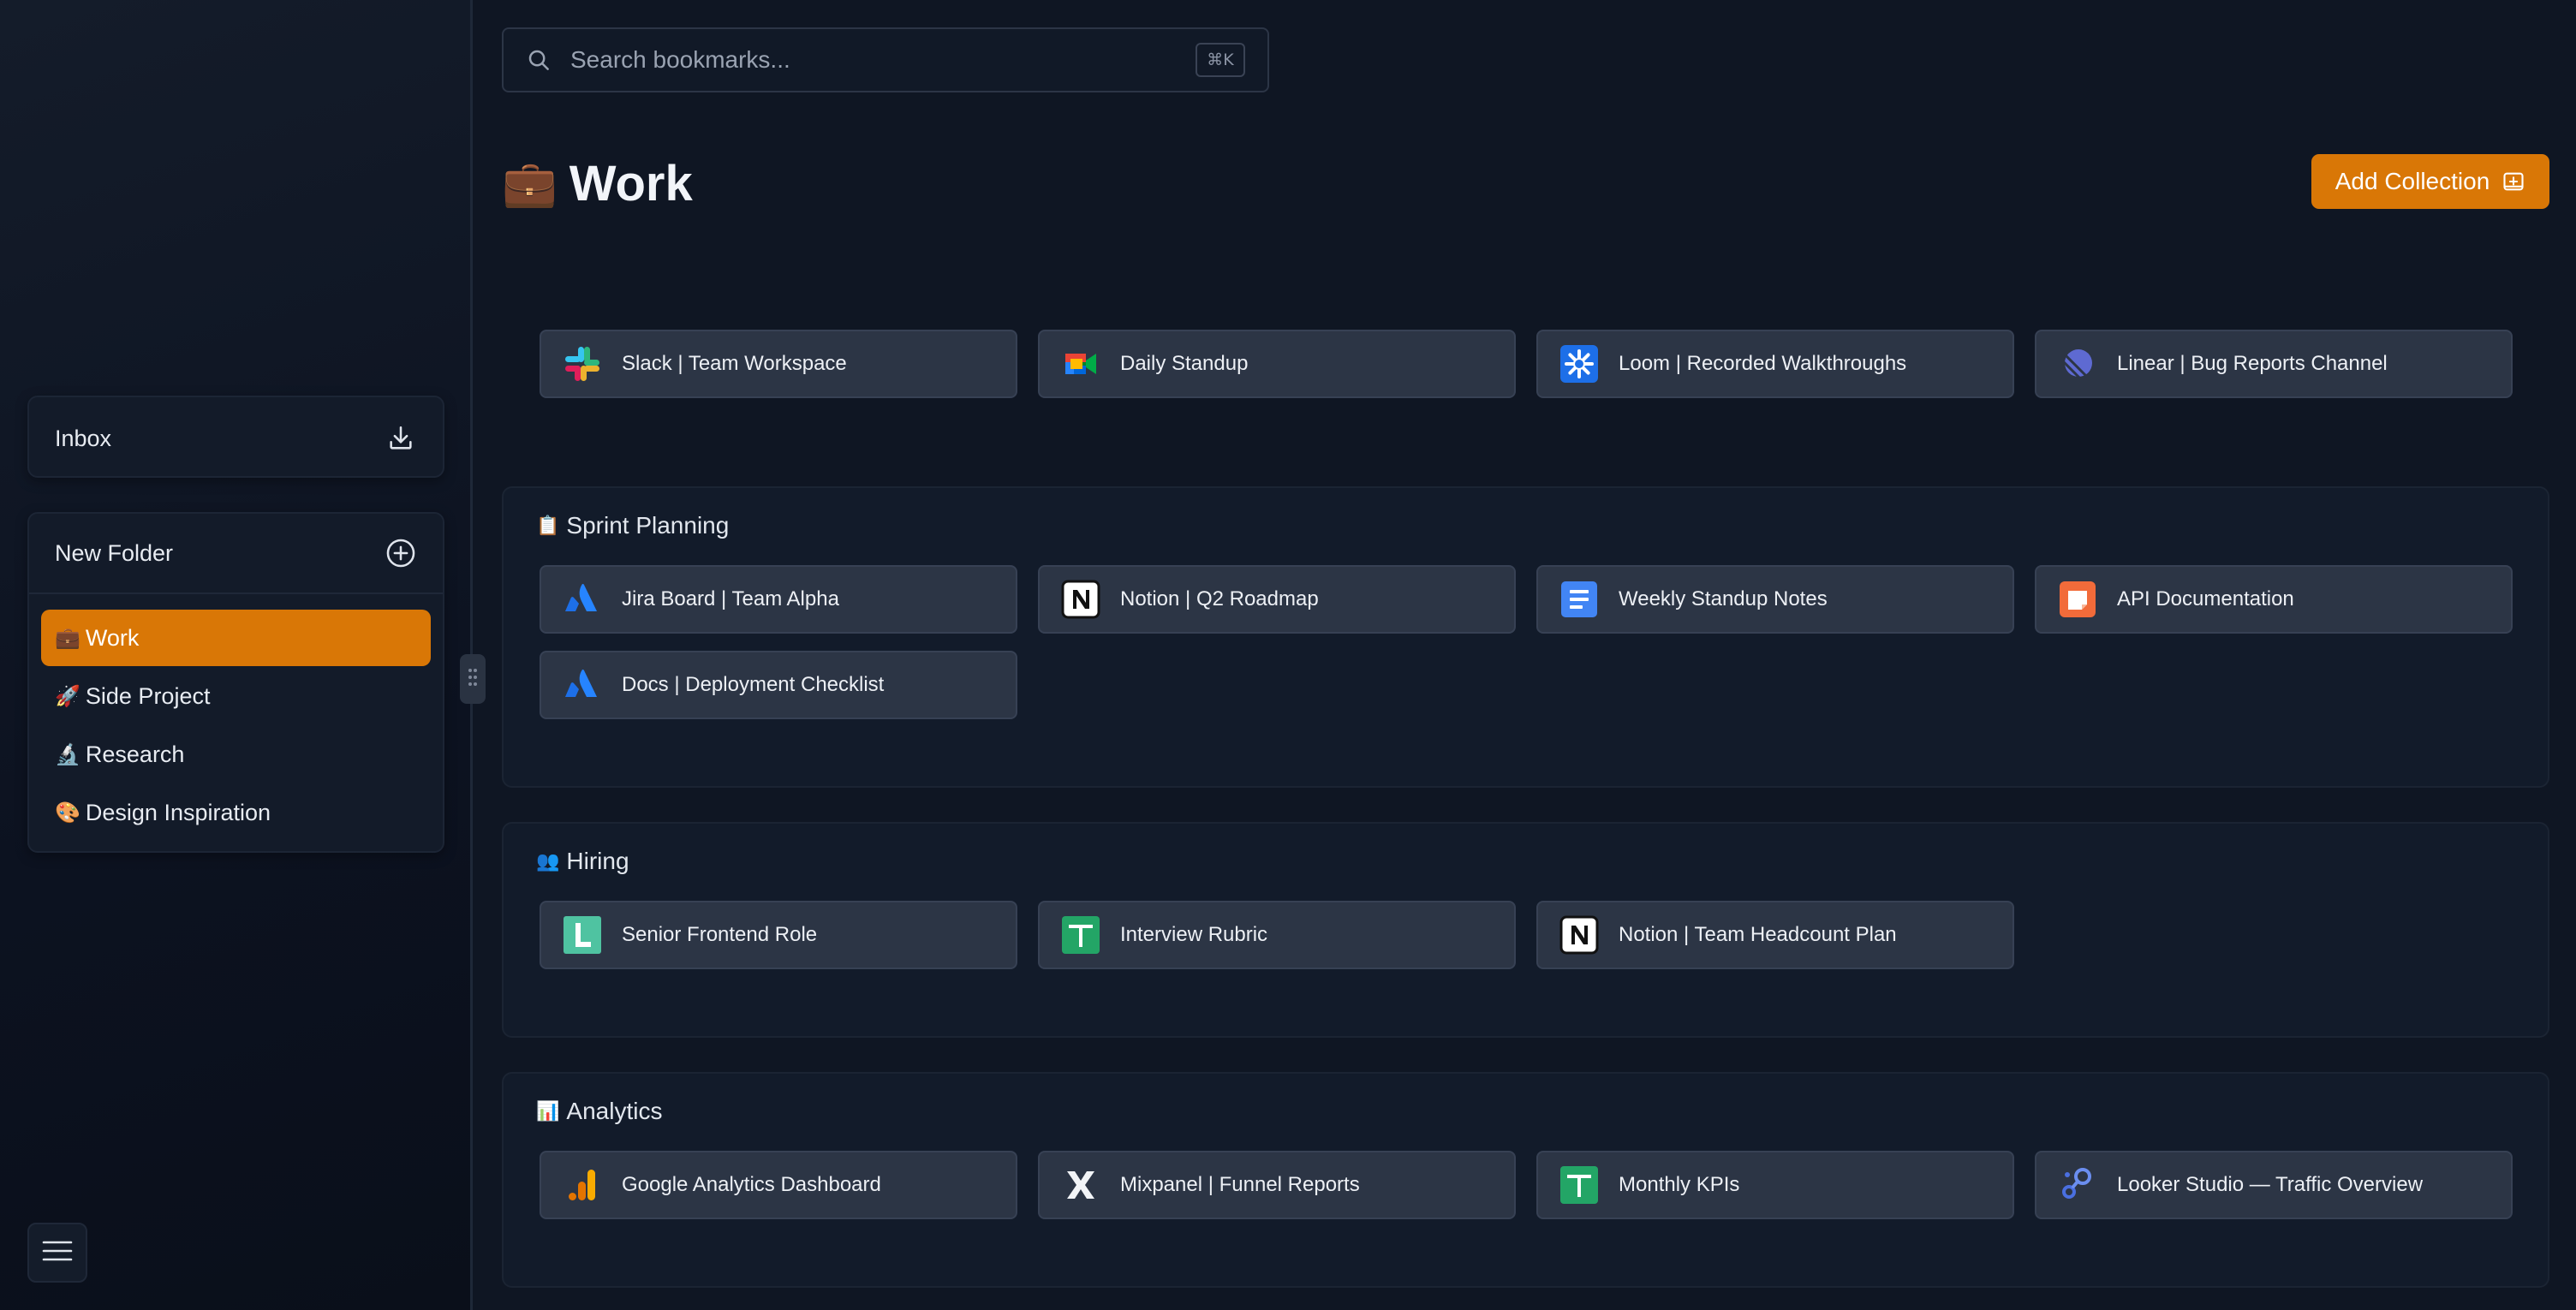 The image size is (2576, 1310). What do you see at coordinates (539, 60) in the screenshot?
I see `search-icon` at bounding box center [539, 60].